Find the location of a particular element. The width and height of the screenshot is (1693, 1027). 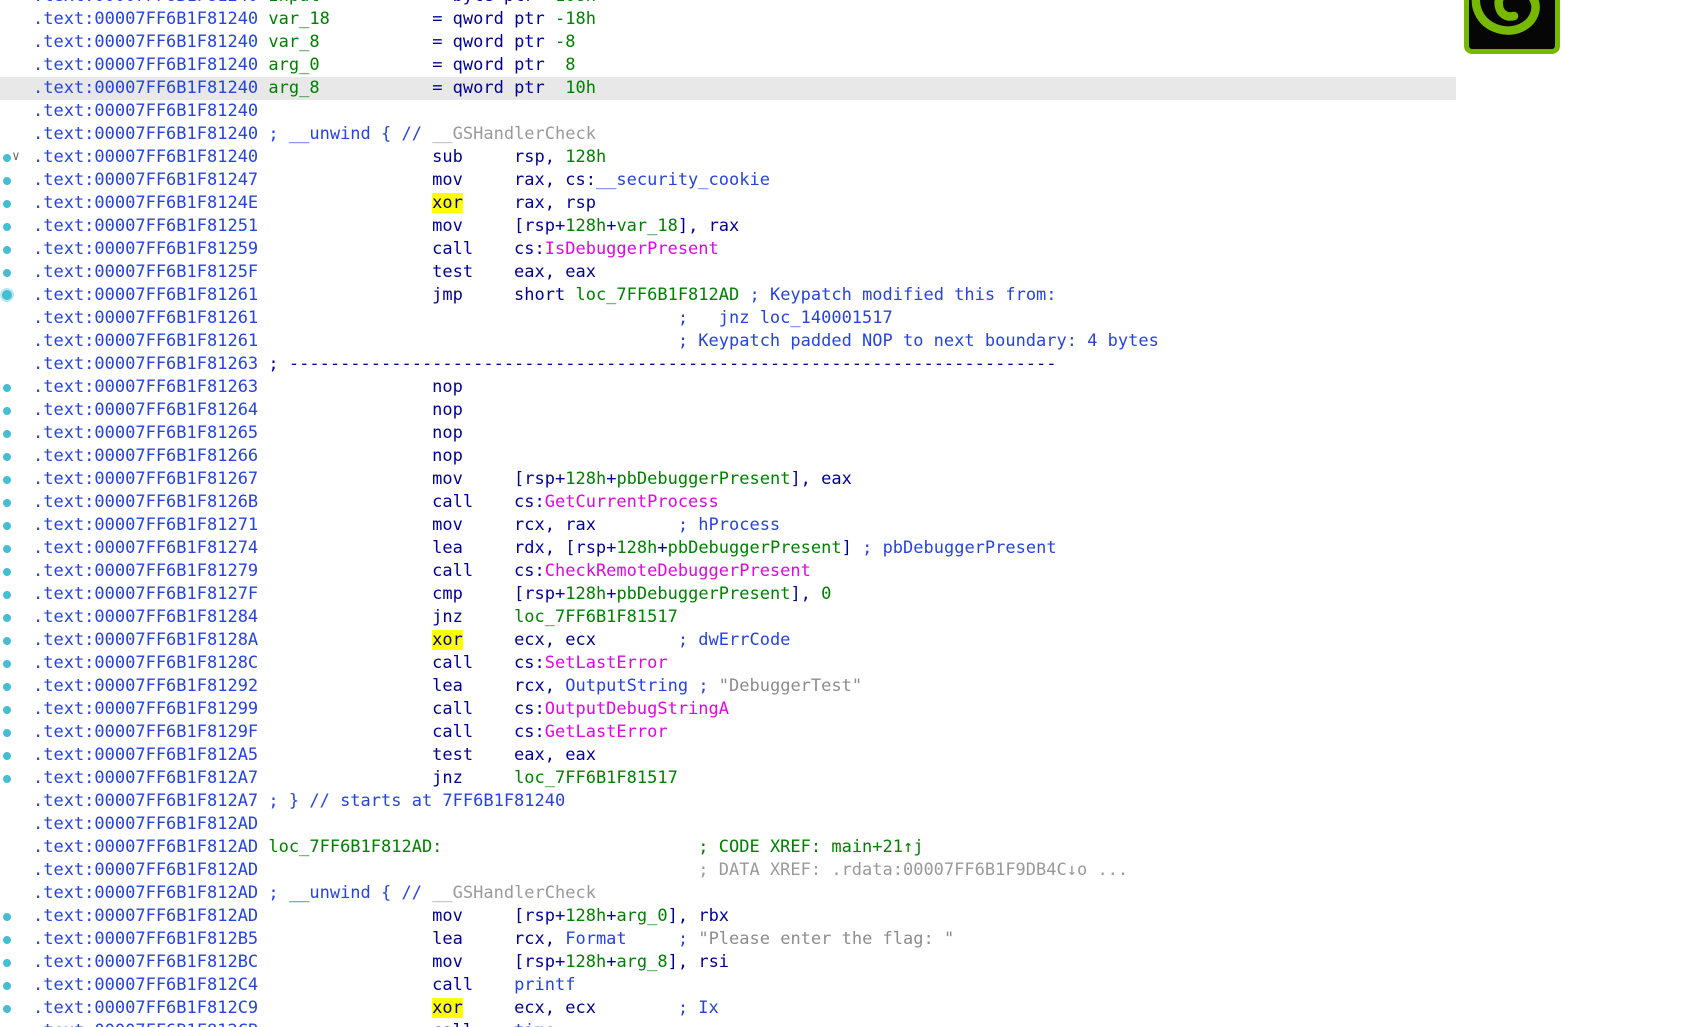

asm-segment-addr: .text:00007FF6B1F81263 is located at coordinates (146, 364).